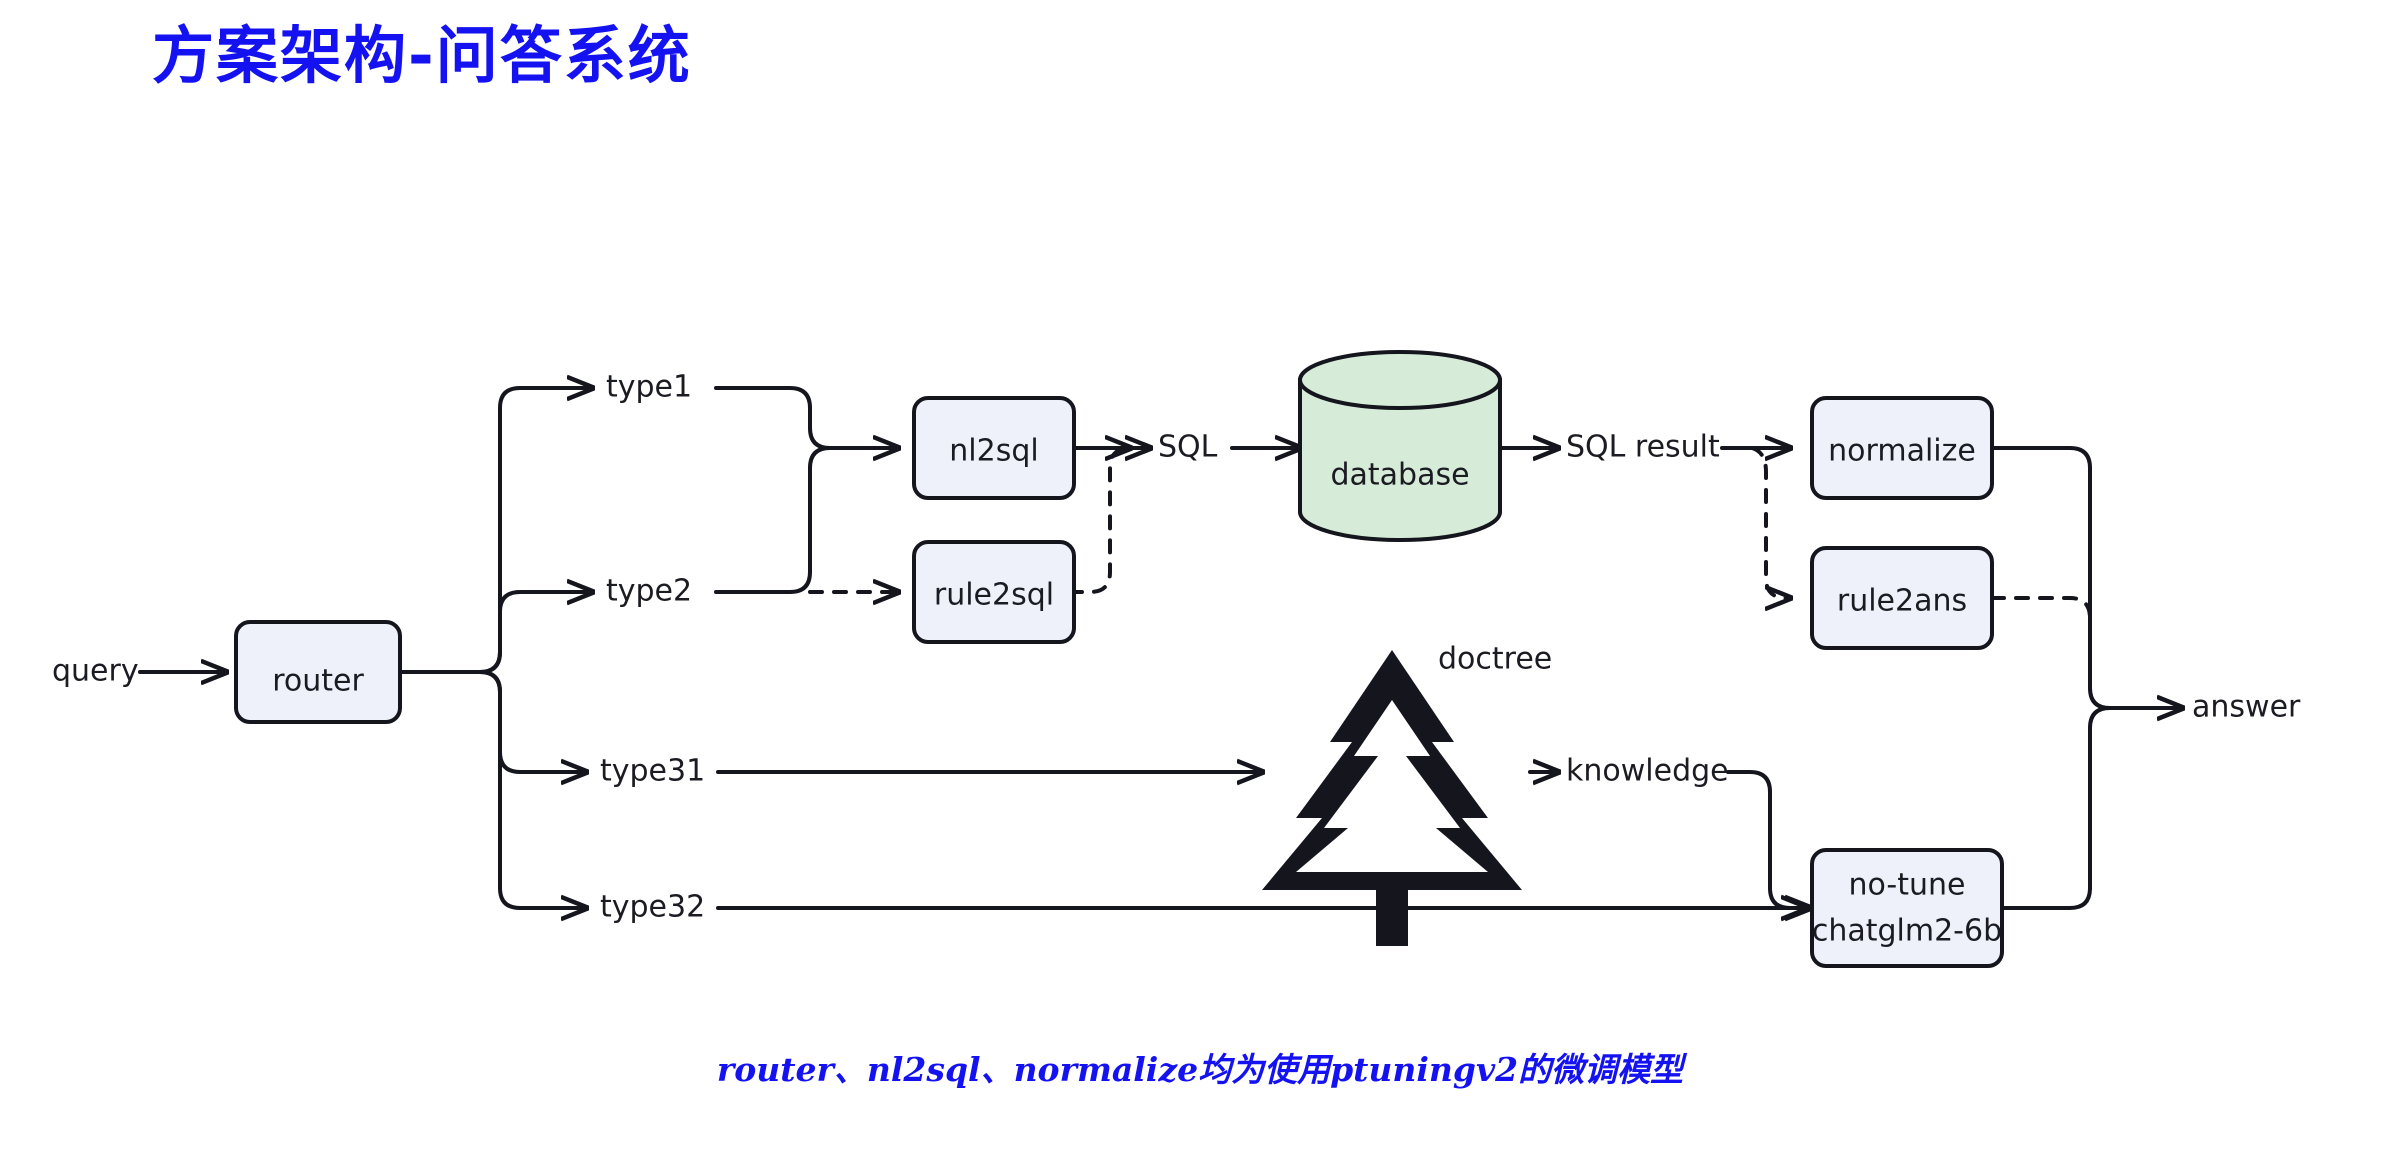 The height and width of the screenshot is (1158, 2400). I want to click on node-no-tune-label-line2: chatglm2-6b, so click(1907, 931).